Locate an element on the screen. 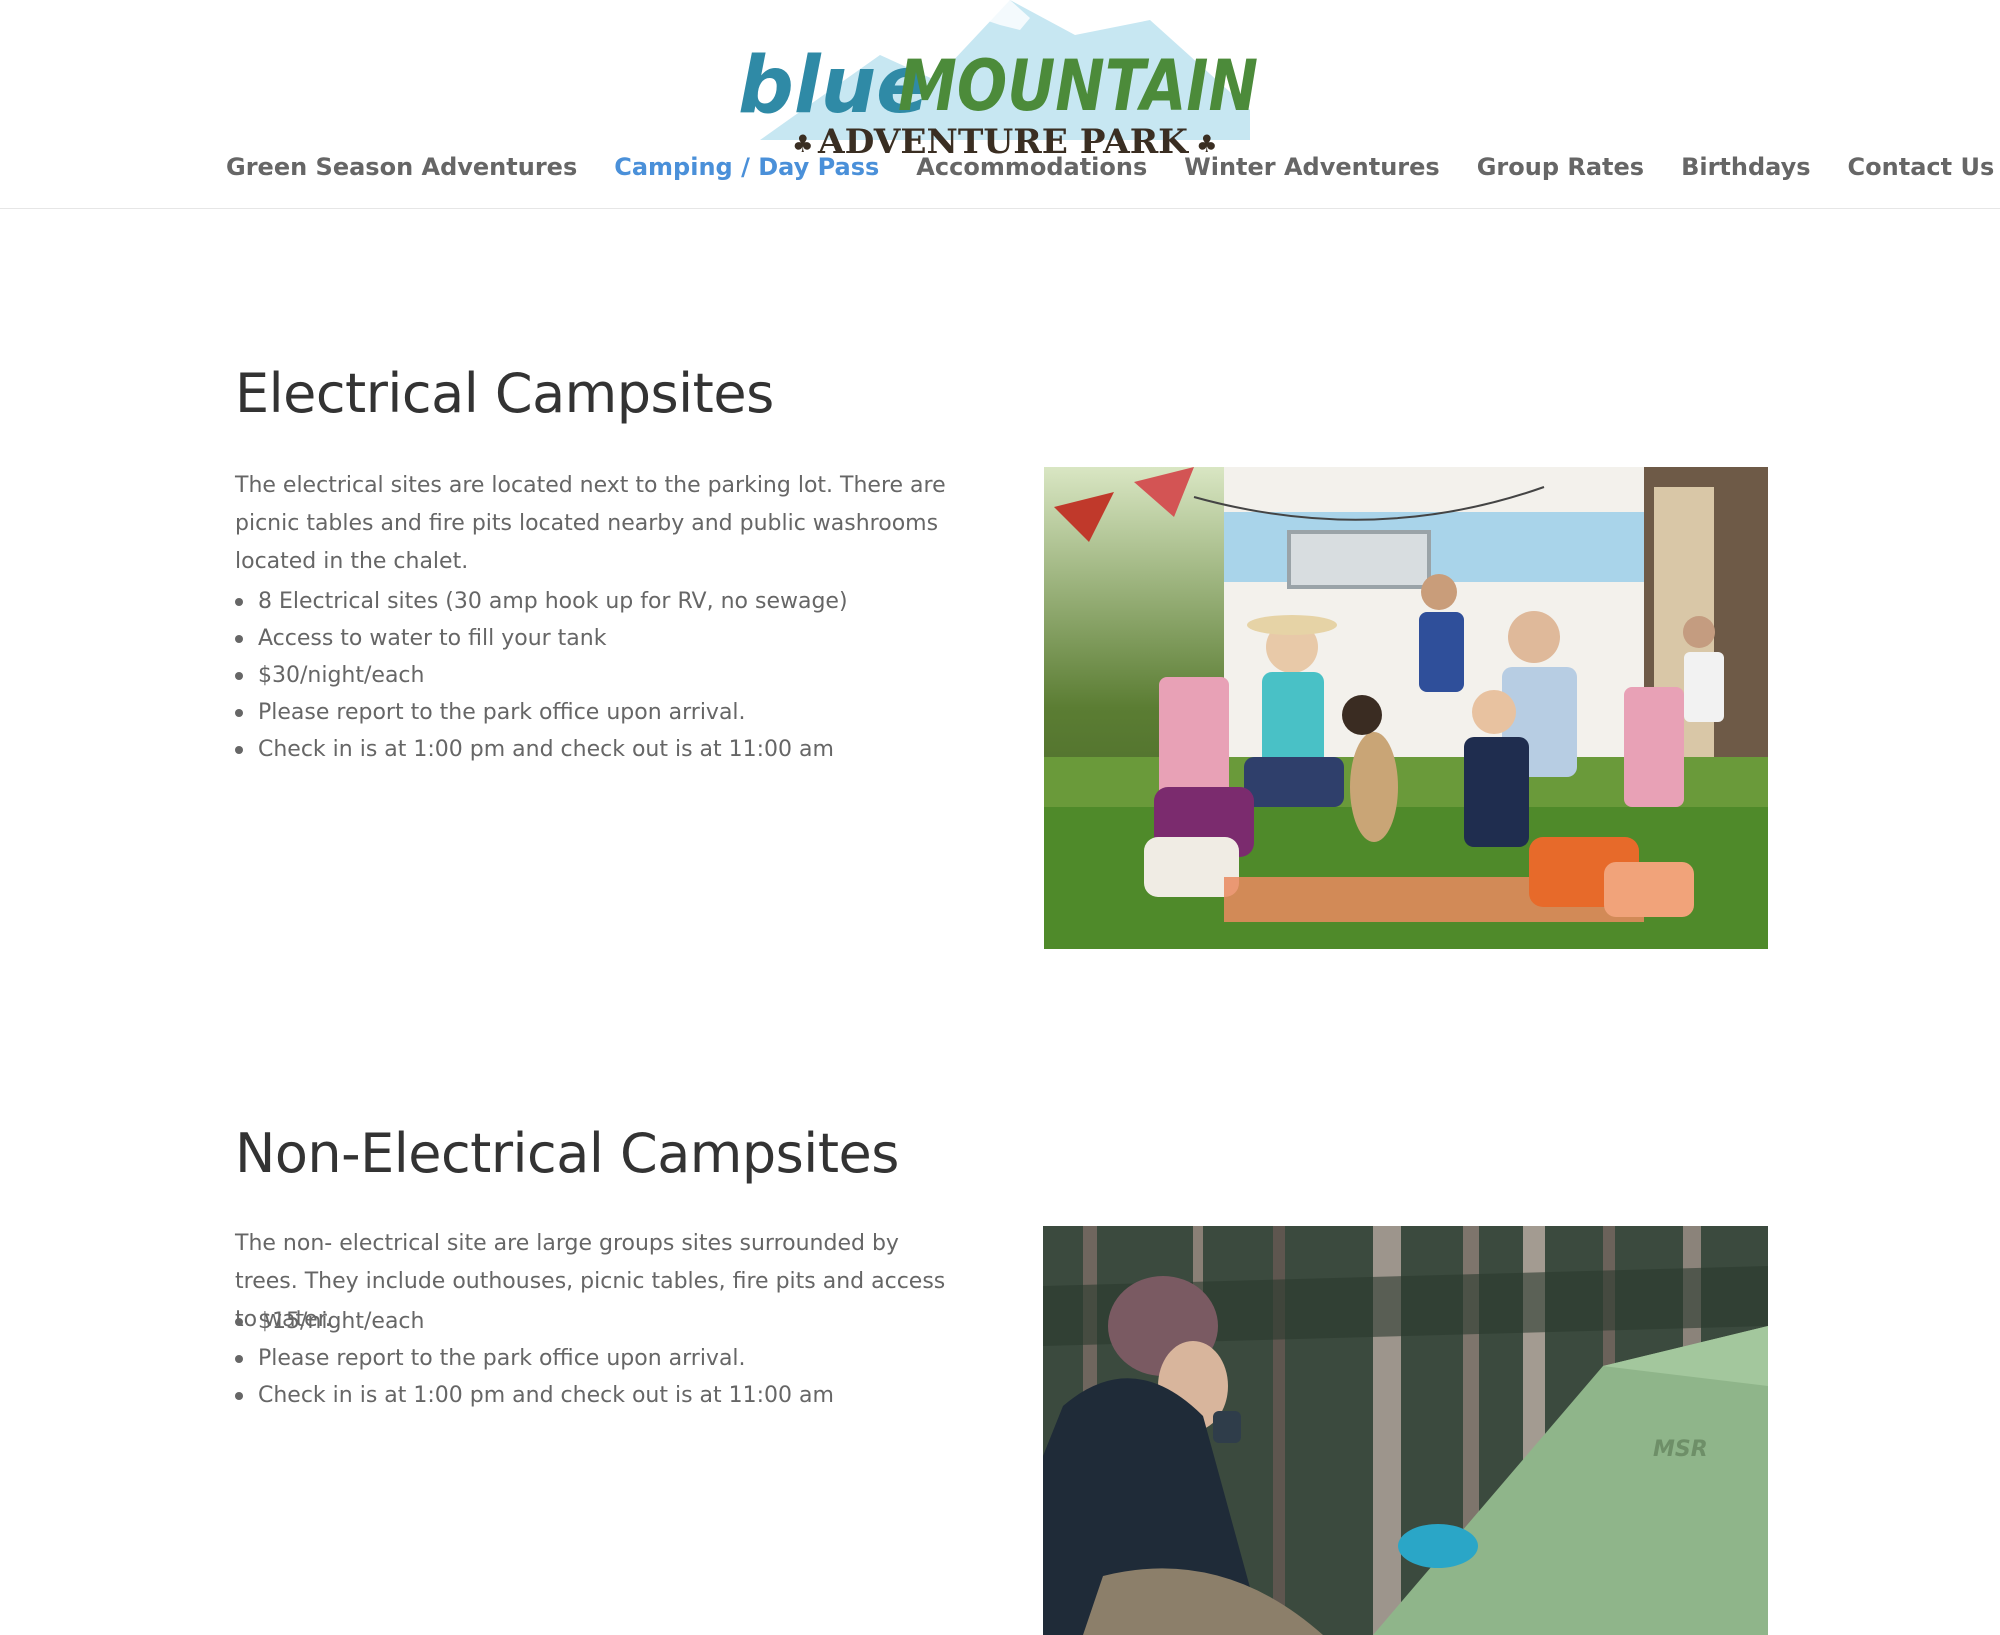 The height and width of the screenshot is (1635, 2000). electrical-campsites-title: Electrical Campsites is located at coordinates (504, 393).